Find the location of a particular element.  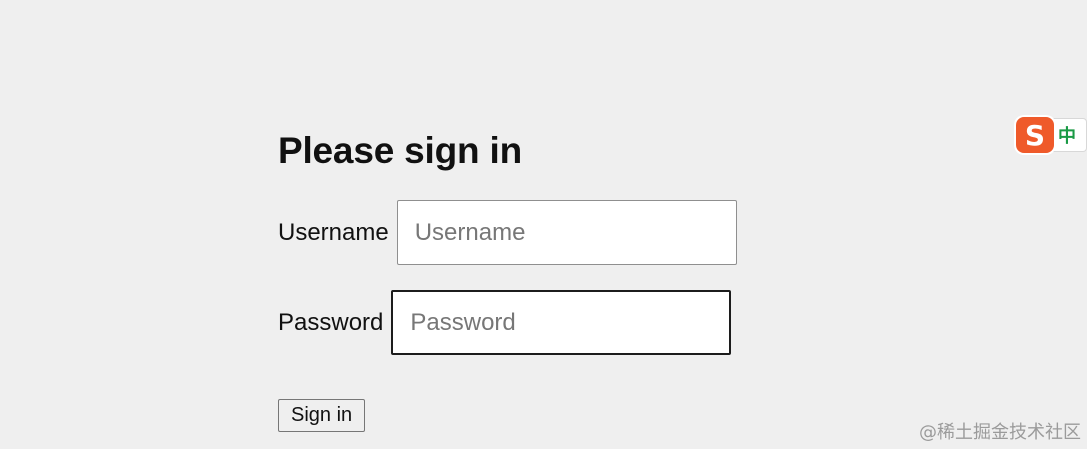

password-placeholder: Password is located at coordinates (463, 322).